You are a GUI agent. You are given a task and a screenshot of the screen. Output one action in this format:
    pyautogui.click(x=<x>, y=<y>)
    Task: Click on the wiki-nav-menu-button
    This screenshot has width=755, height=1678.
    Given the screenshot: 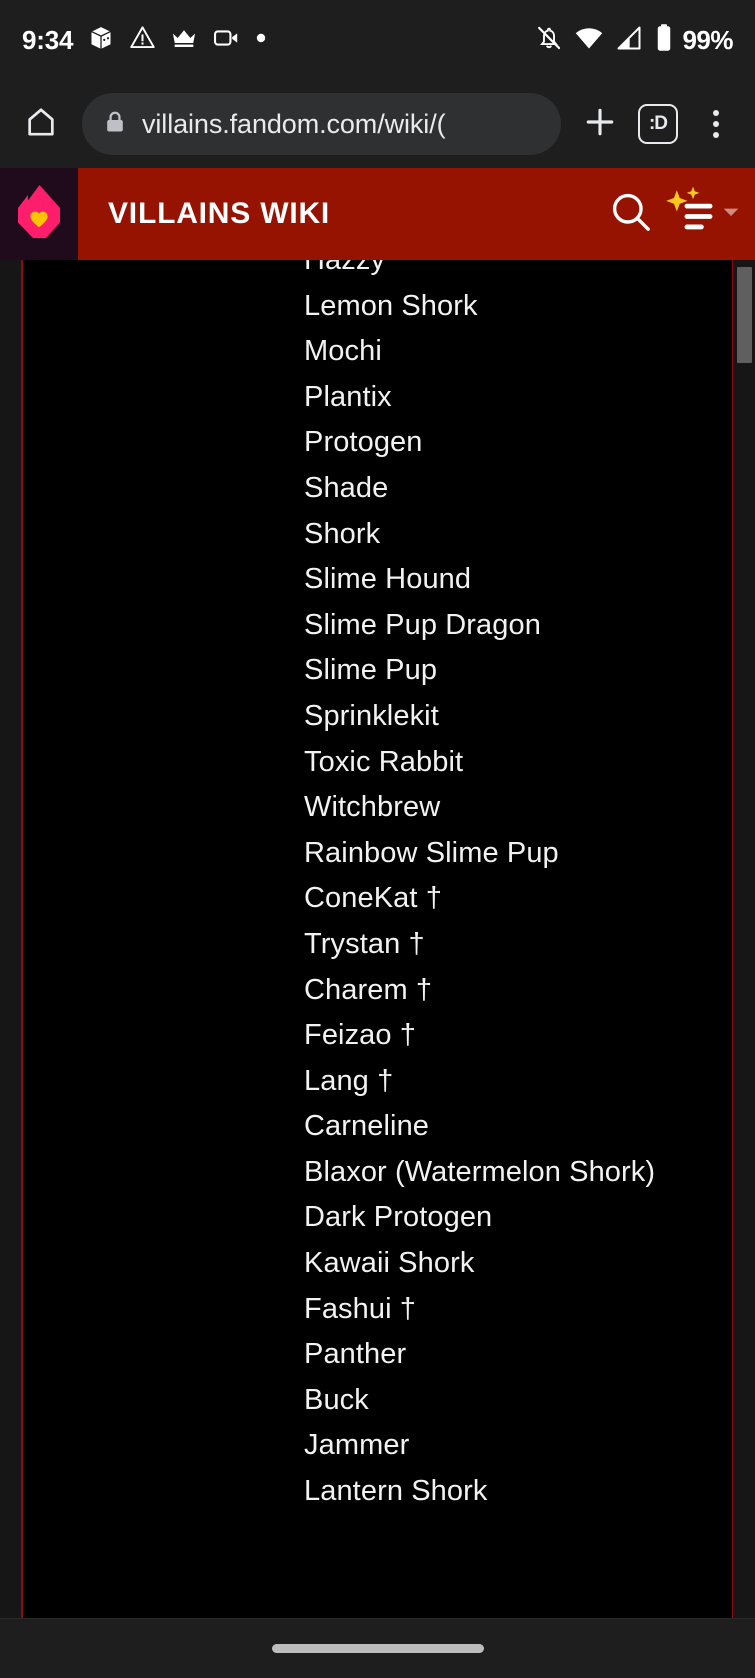 What is the action you would take?
    pyautogui.click(x=688, y=214)
    